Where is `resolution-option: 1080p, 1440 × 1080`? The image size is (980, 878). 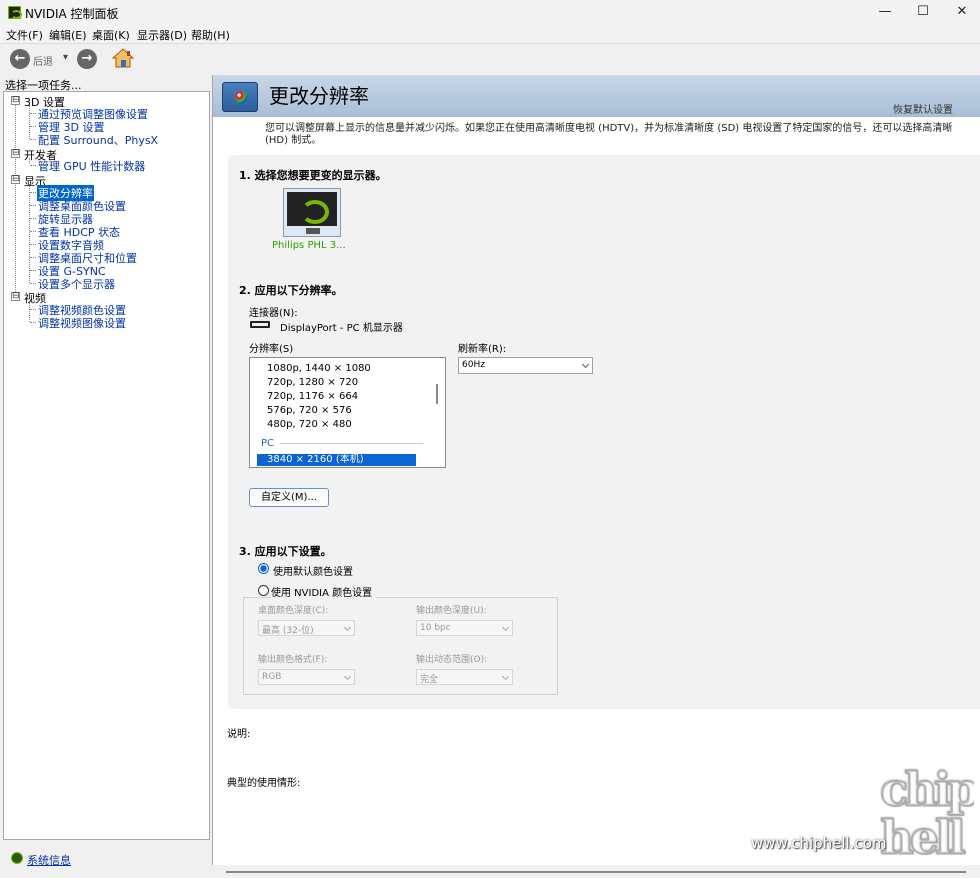 resolution-option: 1080p, 1440 × 1080 is located at coordinates (319, 368).